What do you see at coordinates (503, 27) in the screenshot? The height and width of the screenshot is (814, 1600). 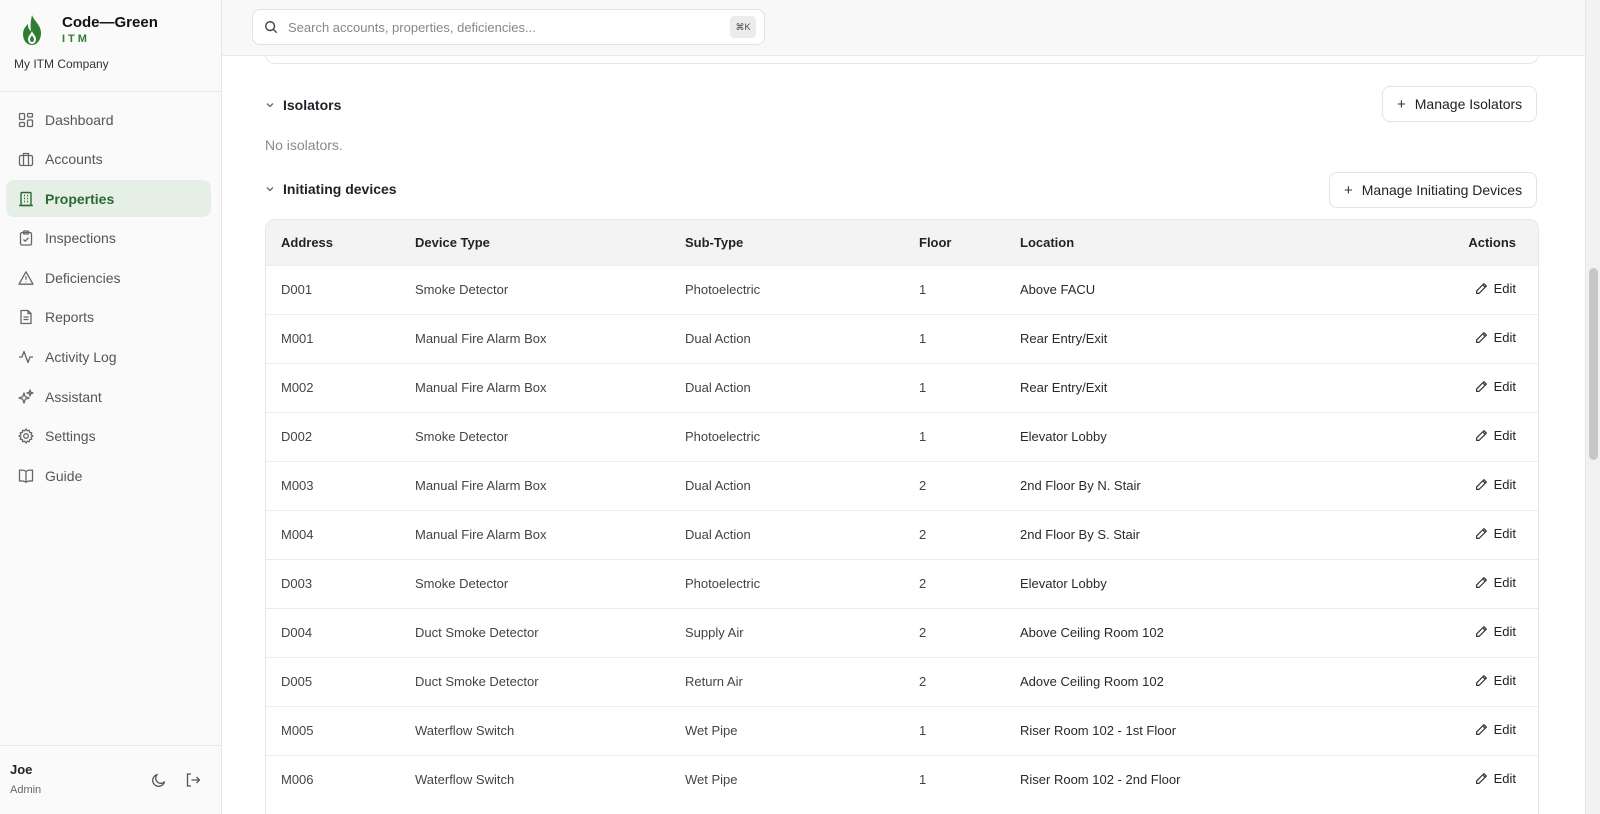 I see `search-input` at bounding box center [503, 27].